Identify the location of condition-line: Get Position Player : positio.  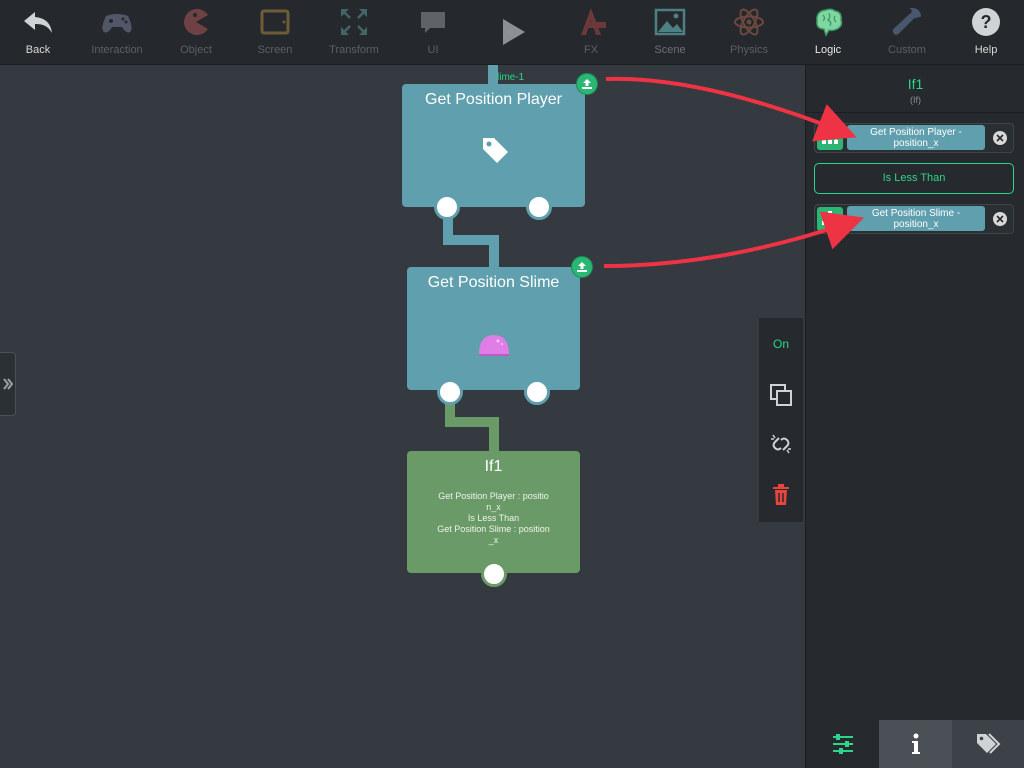
(493, 496).